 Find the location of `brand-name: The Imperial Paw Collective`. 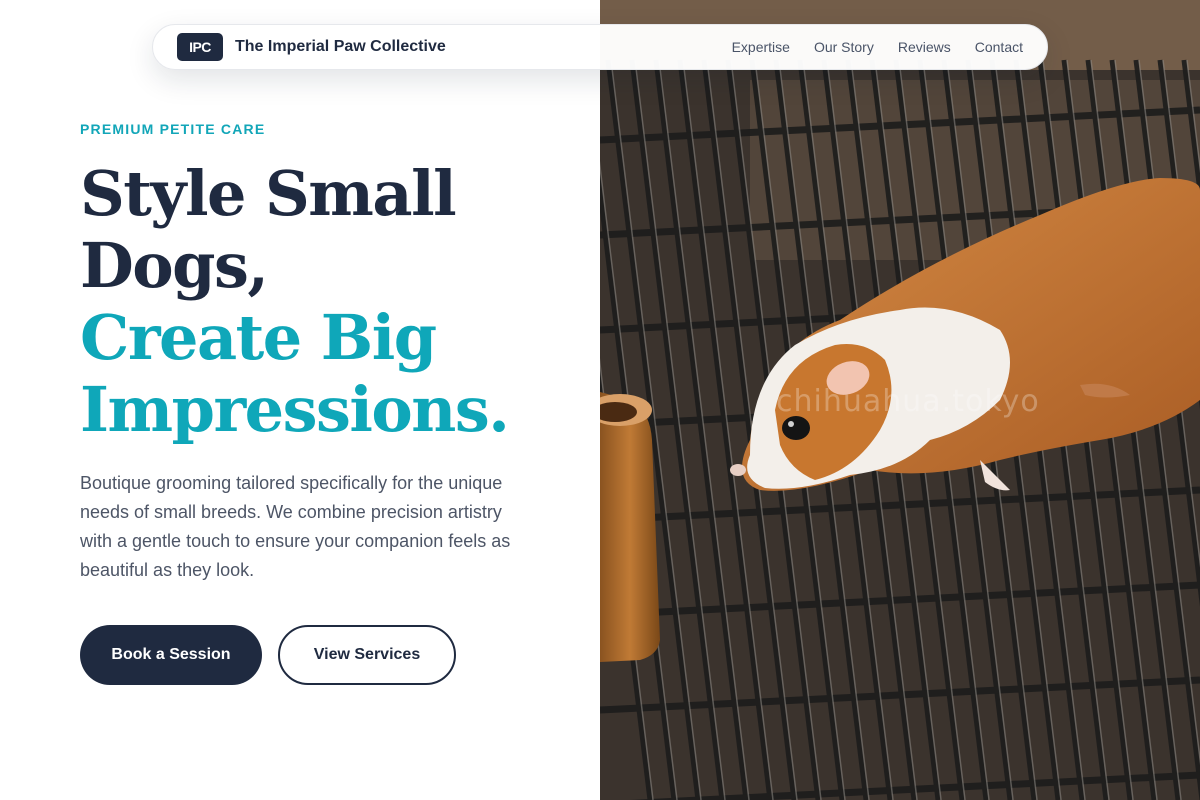

brand-name: The Imperial Paw Collective is located at coordinates (340, 47).